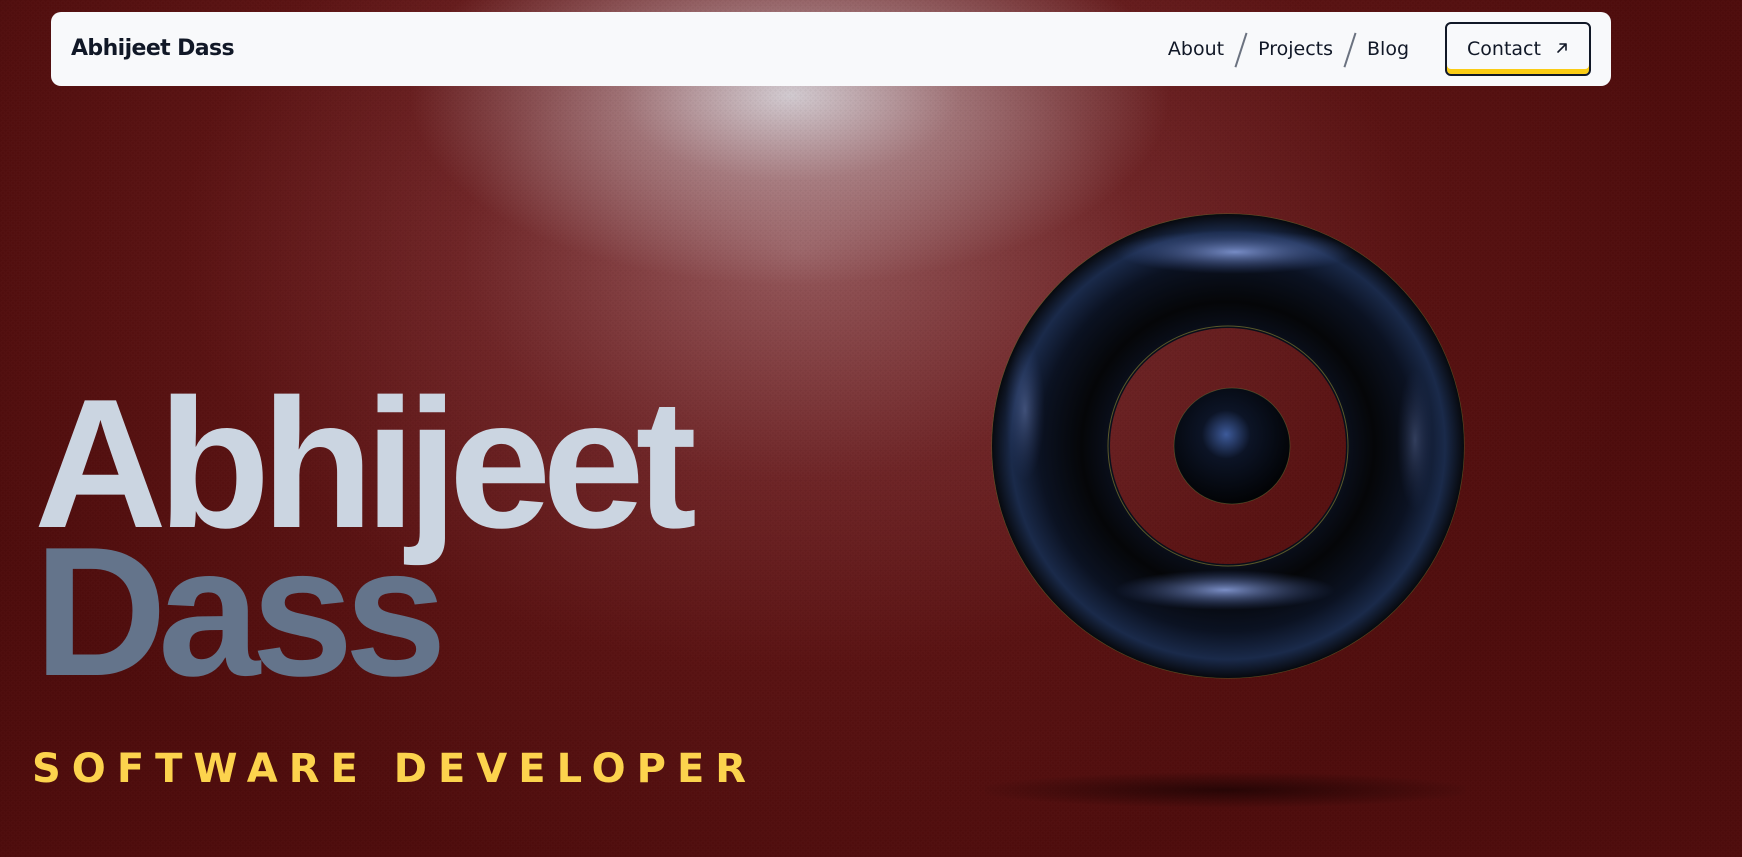  Describe the element at coordinates (1295, 49) in the screenshot. I see `nav-link-projects: Projects` at that location.